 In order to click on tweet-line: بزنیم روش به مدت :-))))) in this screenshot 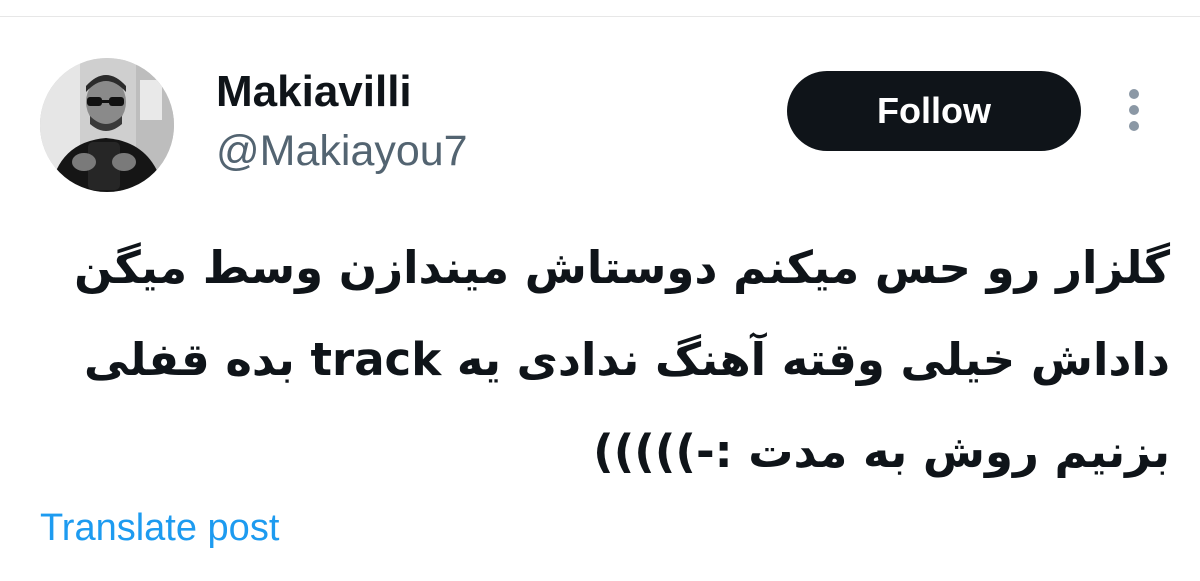, I will do `click(881, 451)`.